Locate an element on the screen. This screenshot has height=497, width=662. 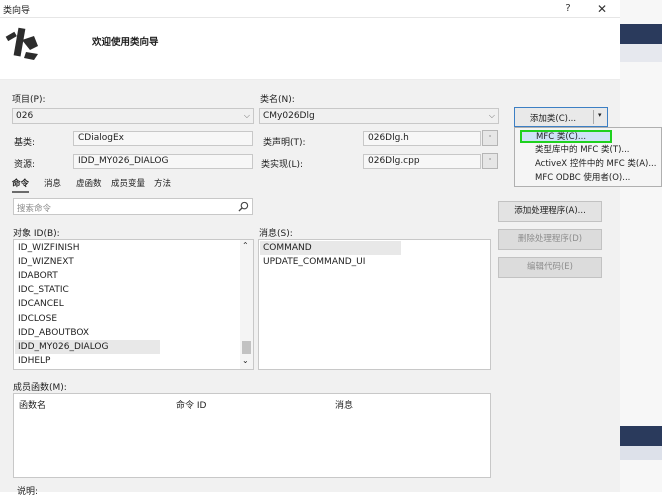
split-separator is located at coordinates (593, 117).